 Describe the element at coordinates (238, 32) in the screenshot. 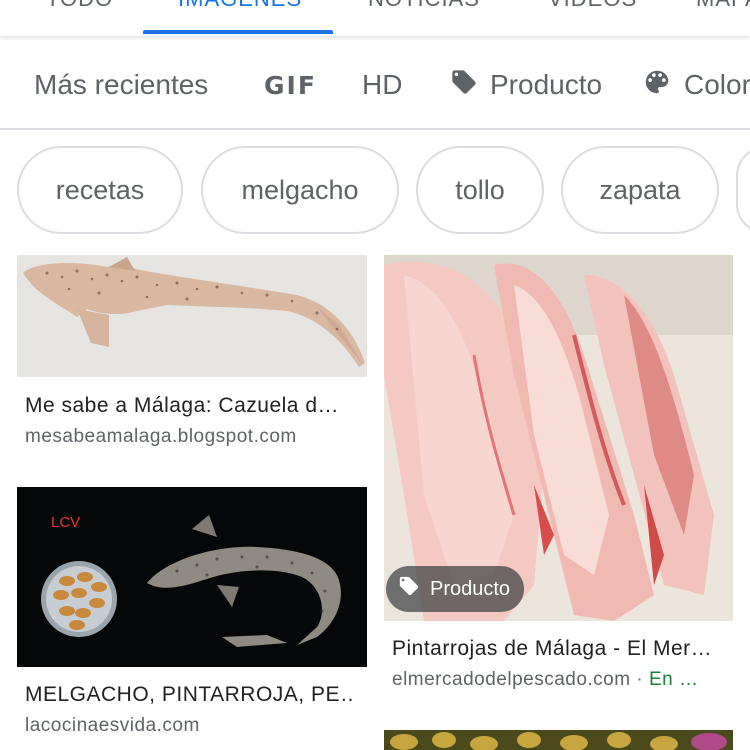

I see `active-tab-indicator` at that location.